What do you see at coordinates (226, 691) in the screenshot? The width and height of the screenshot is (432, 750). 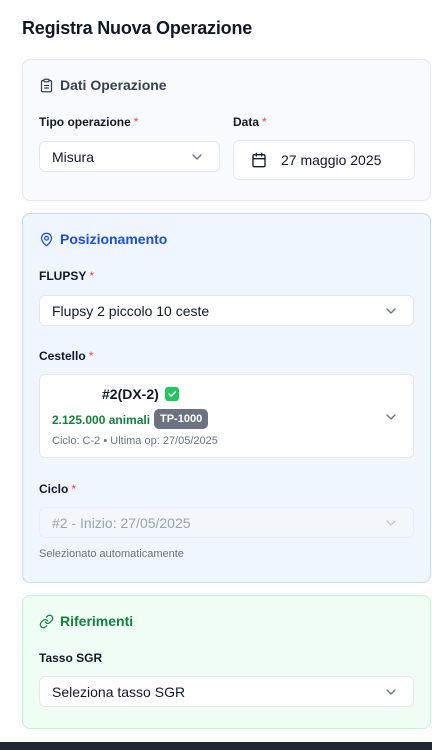 I see `tasso-sgr-select: Seleziona tasso SGR` at bounding box center [226, 691].